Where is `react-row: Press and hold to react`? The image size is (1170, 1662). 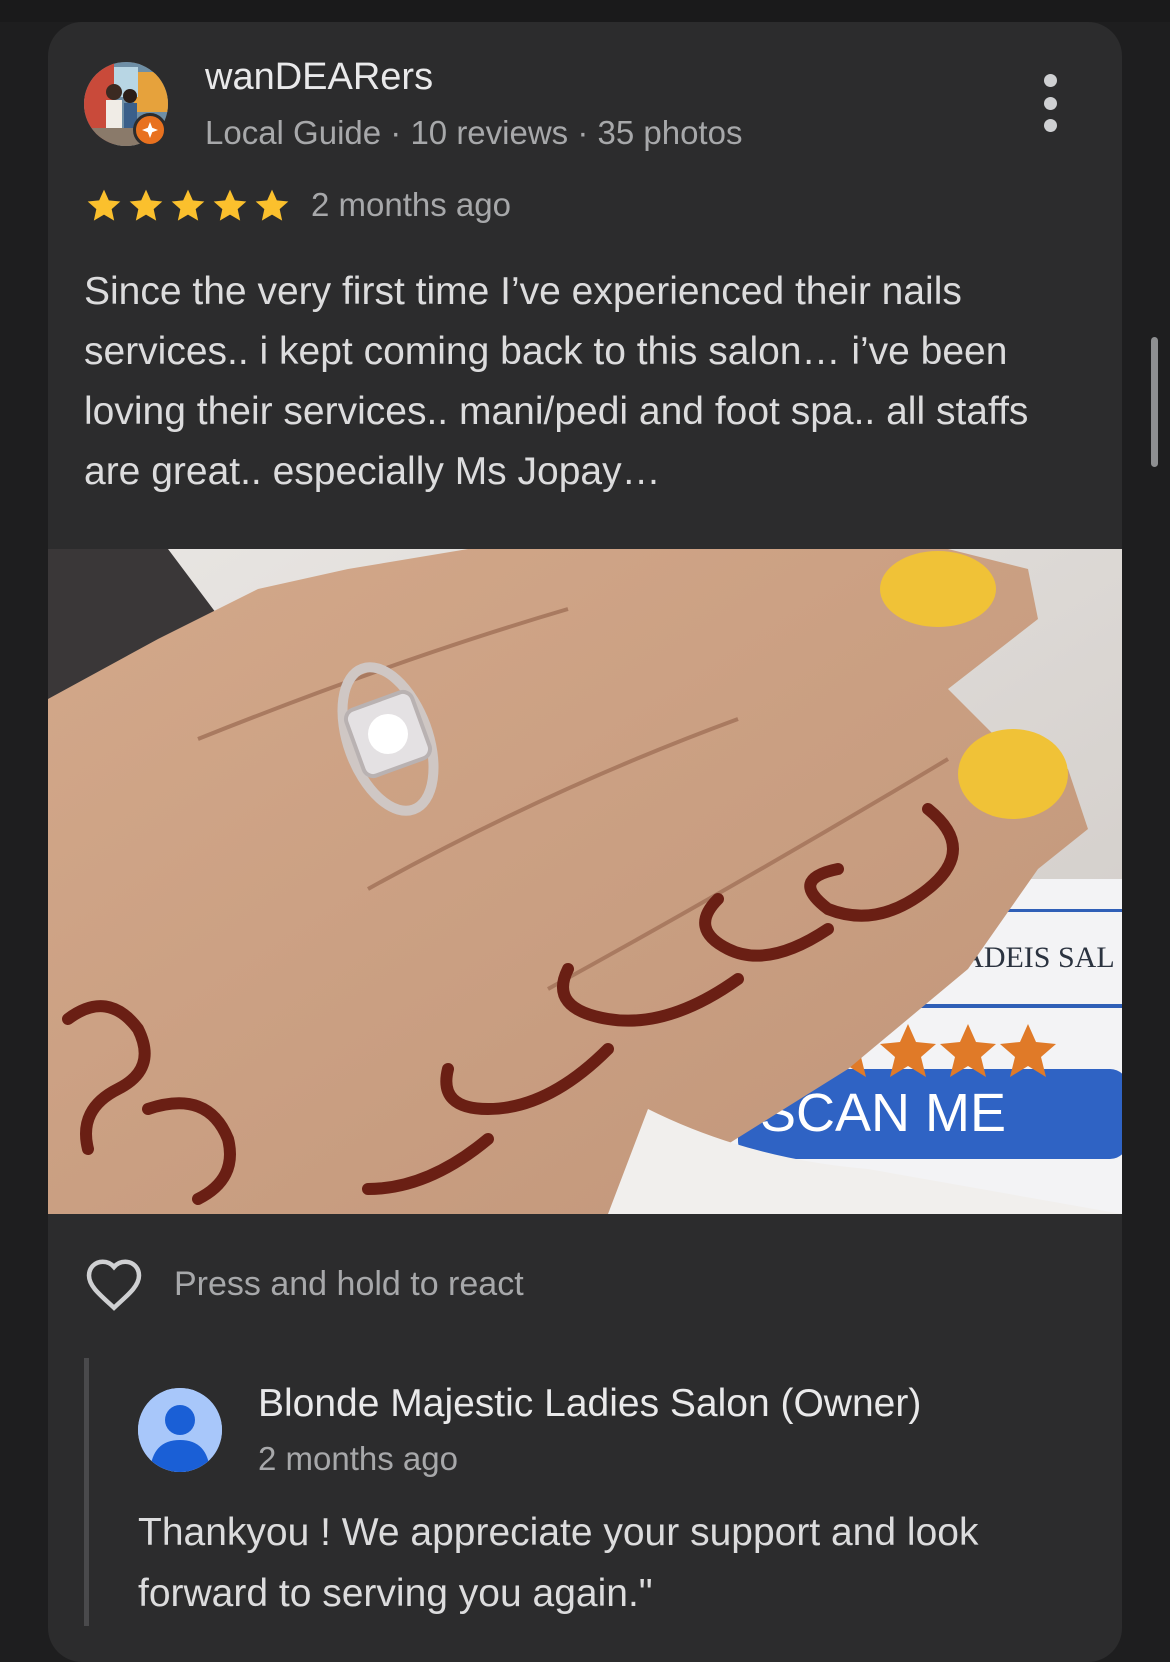 react-row: Press and hold to react is located at coordinates (304, 1284).